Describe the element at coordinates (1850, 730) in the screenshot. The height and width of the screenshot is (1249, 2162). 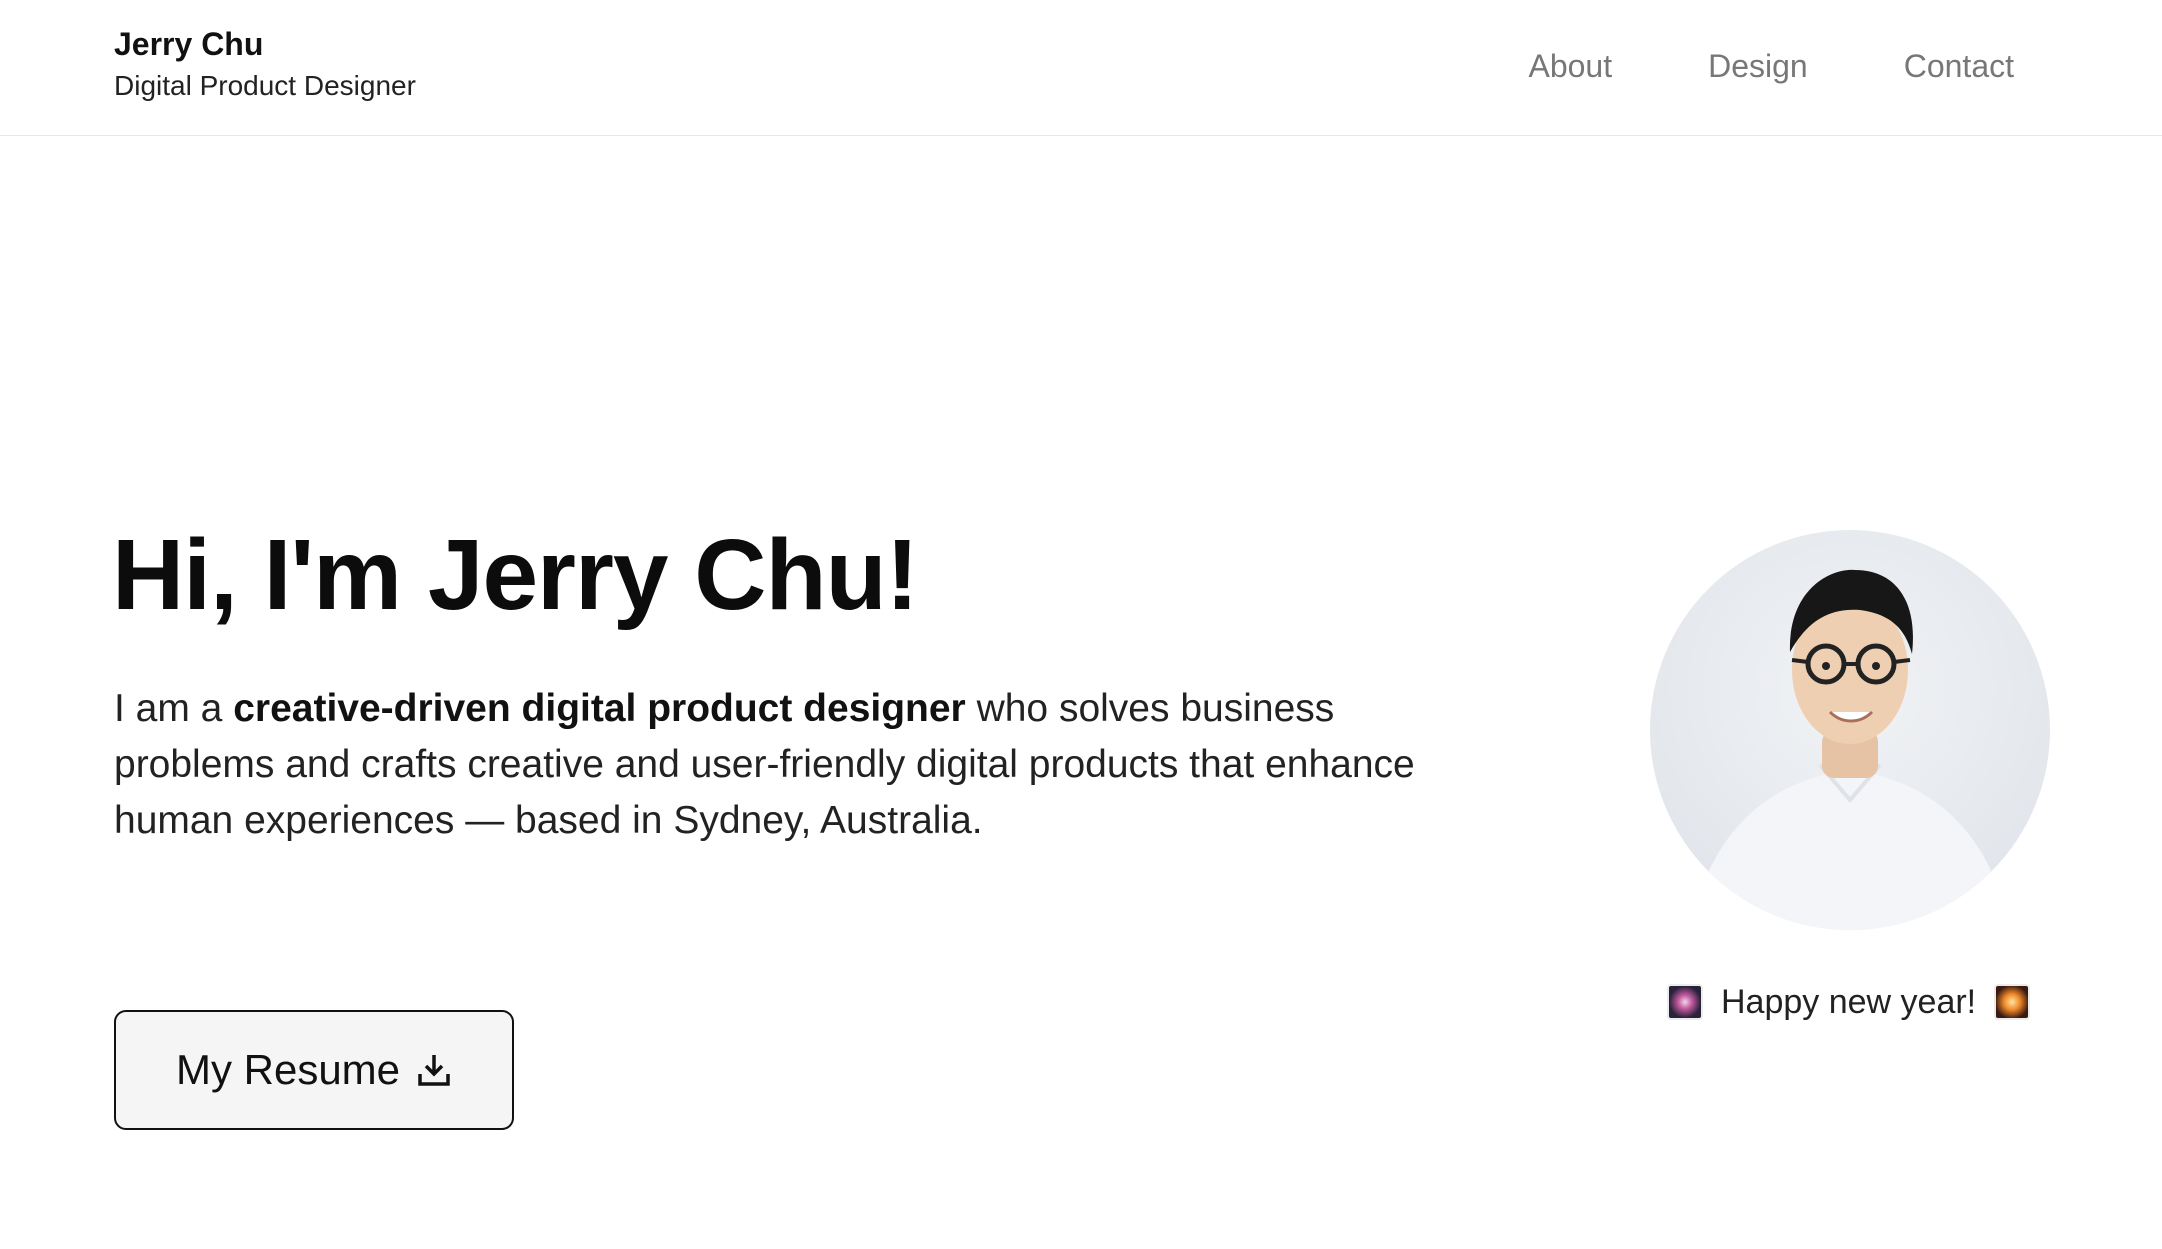
I see `profile-avatar` at that location.